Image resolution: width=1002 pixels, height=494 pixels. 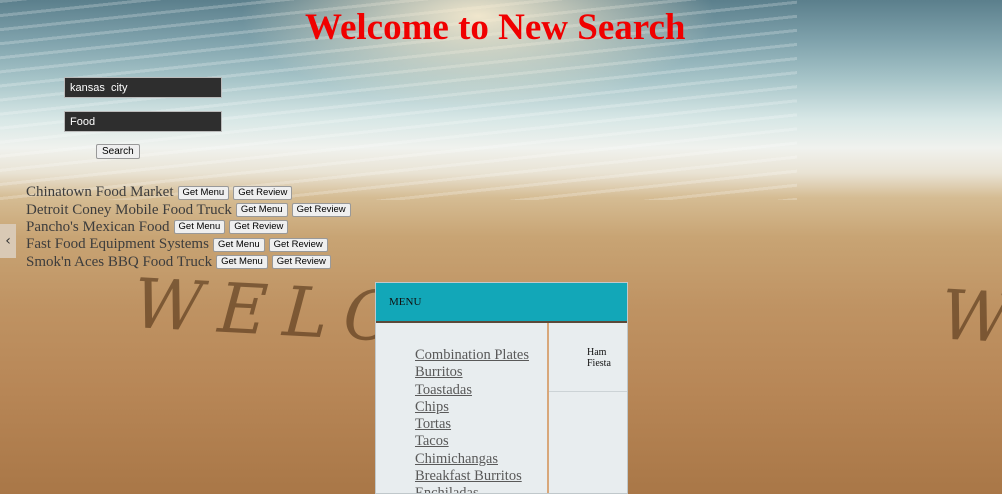 What do you see at coordinates (143, 121) in the screenshot?
I see `search-term-input` at bounding box center [143, 121].